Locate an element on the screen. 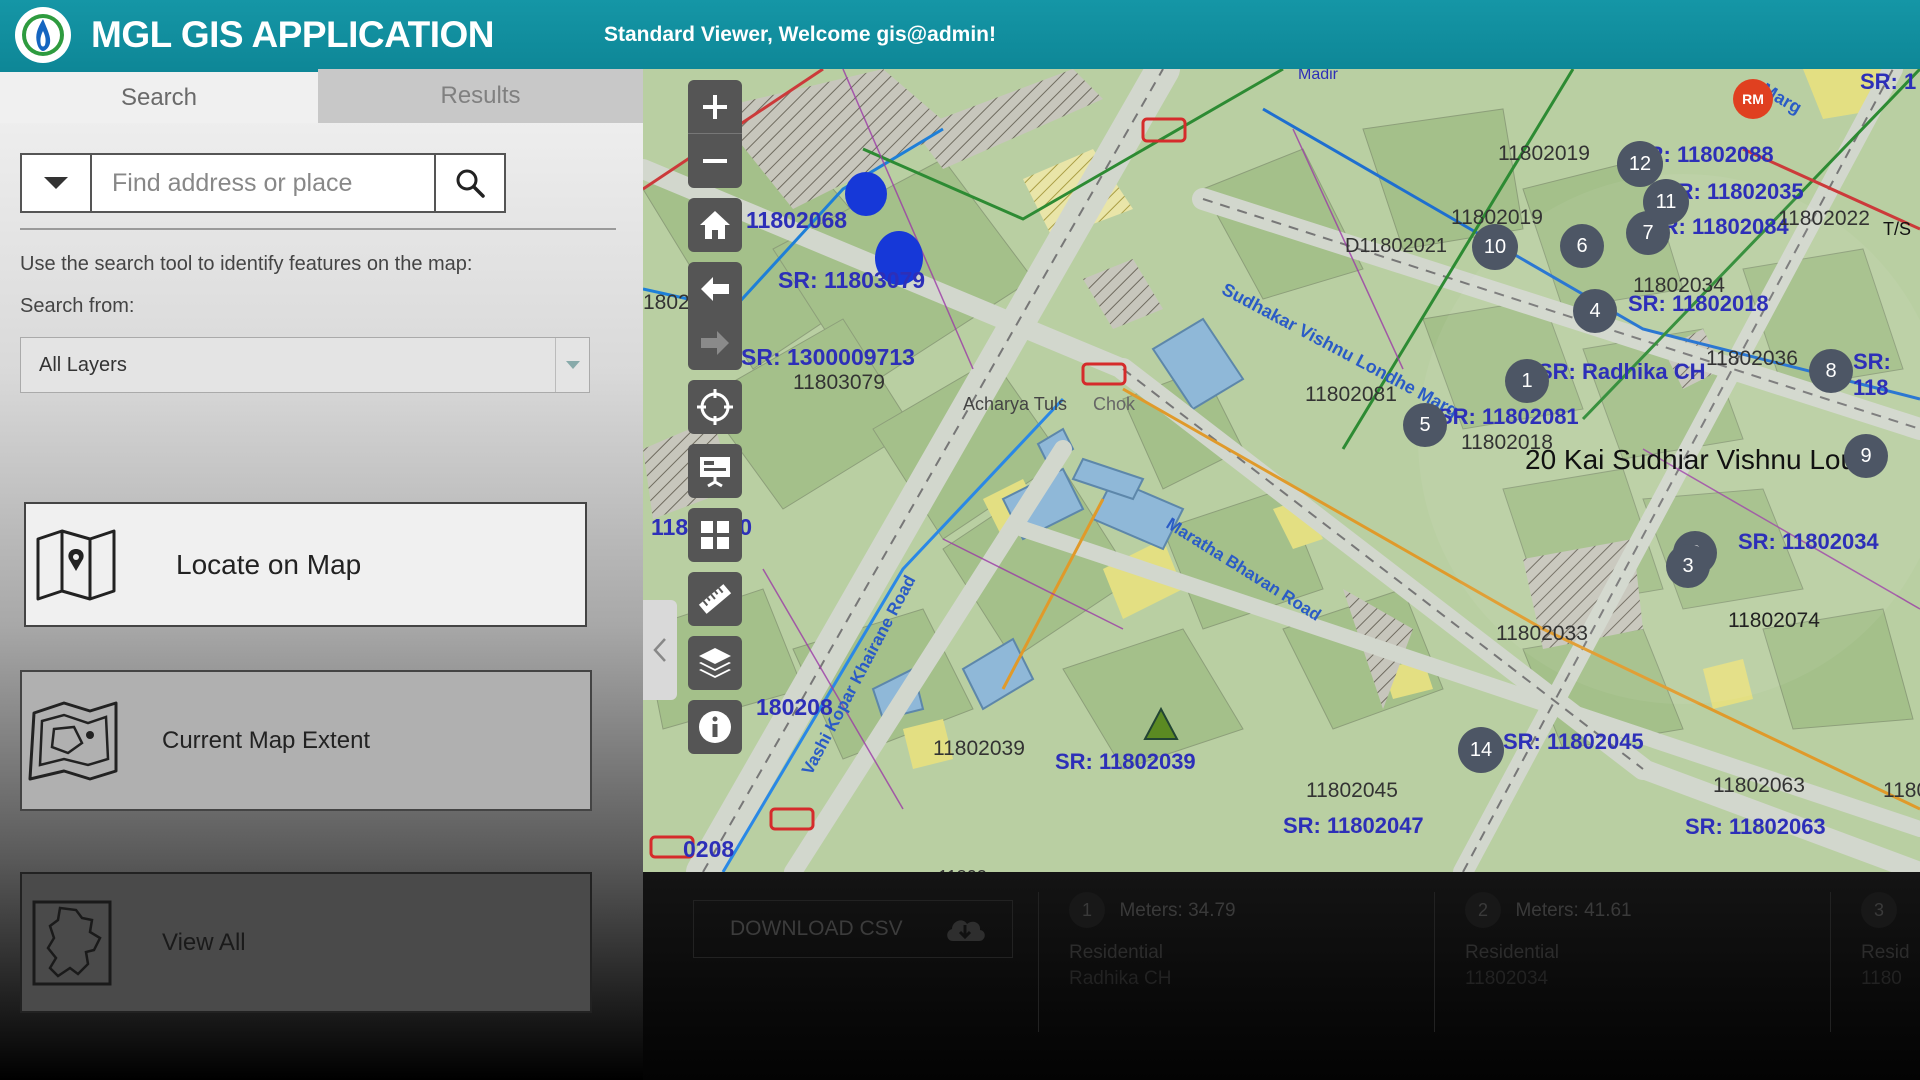 The image size is (1920, 1080). map-label: 11802081 is located at coordinates (1351, 394).